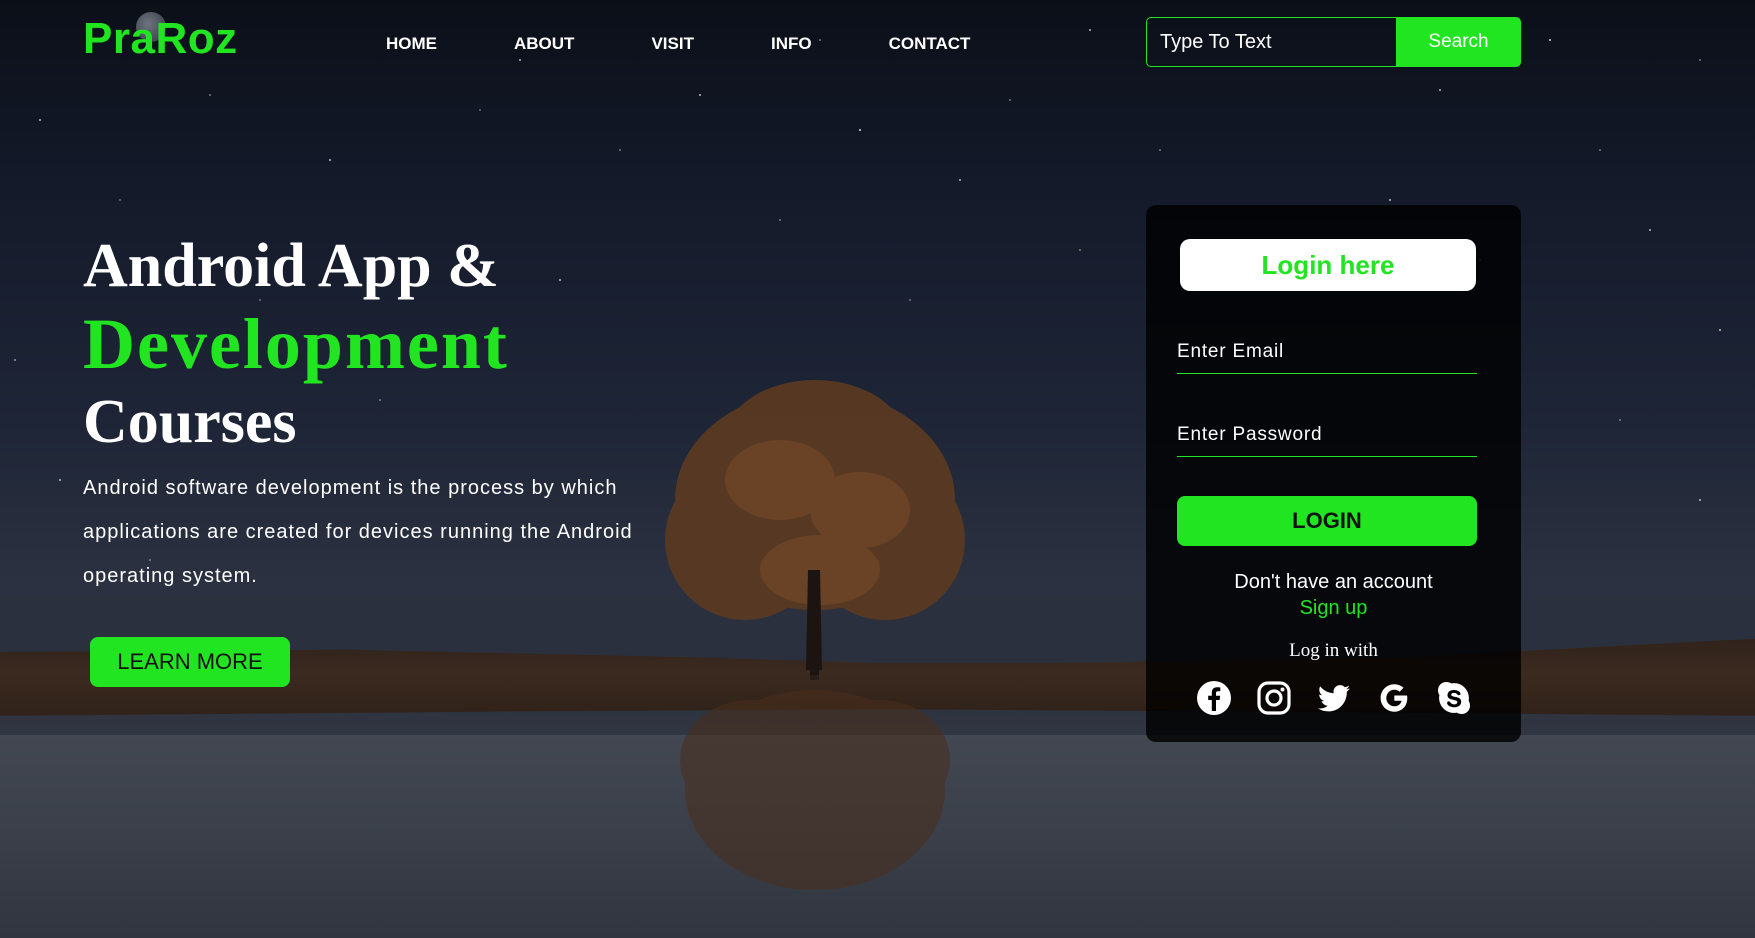  I want to click on facebook-icon, so click(1214, 698).